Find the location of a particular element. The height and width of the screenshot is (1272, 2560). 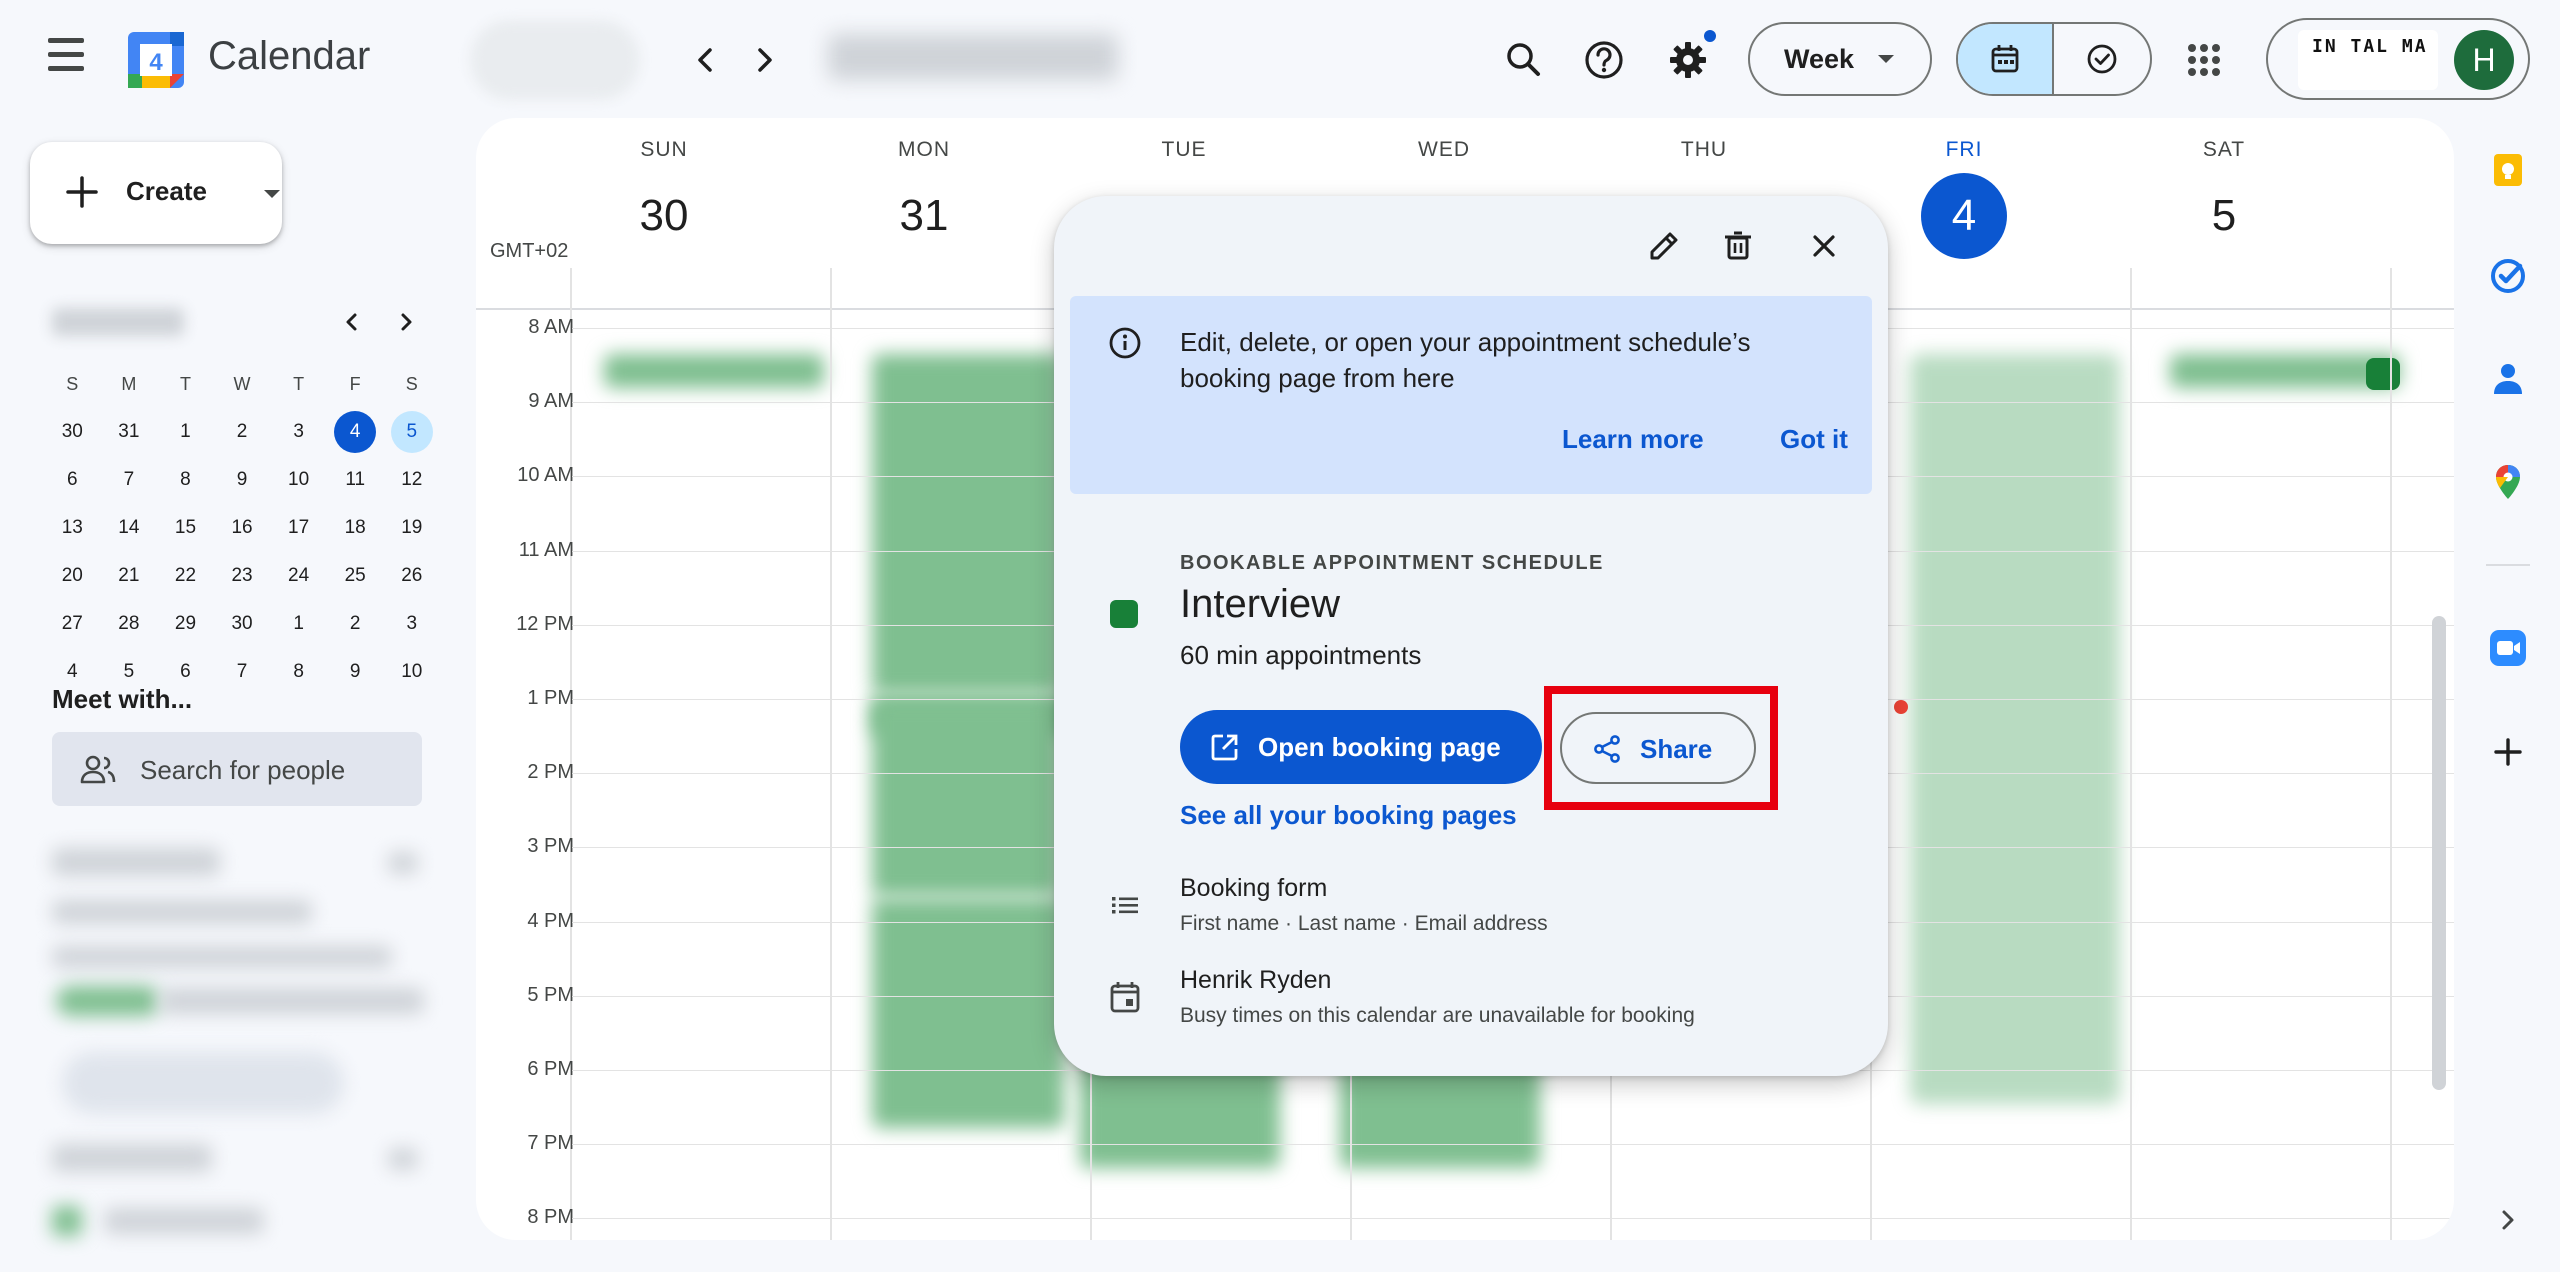

mini-calendar-week: 27 28 29 30 1 2 3 is located at coordinates (242, 624).